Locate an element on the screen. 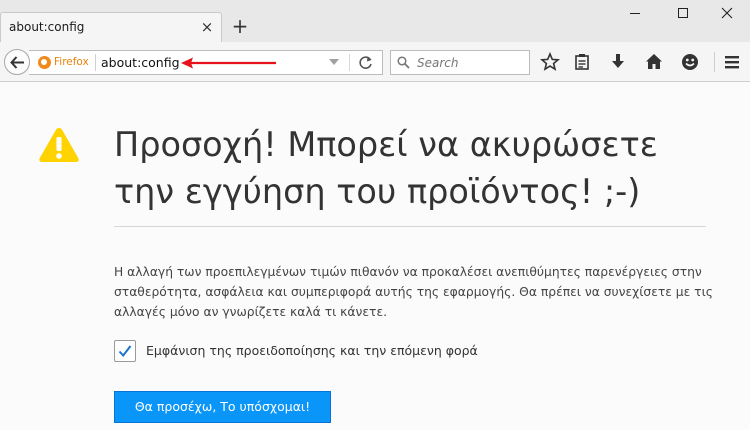 This screenshot has height=430, width=750. maximize-button is located at coordinates (683, 13).